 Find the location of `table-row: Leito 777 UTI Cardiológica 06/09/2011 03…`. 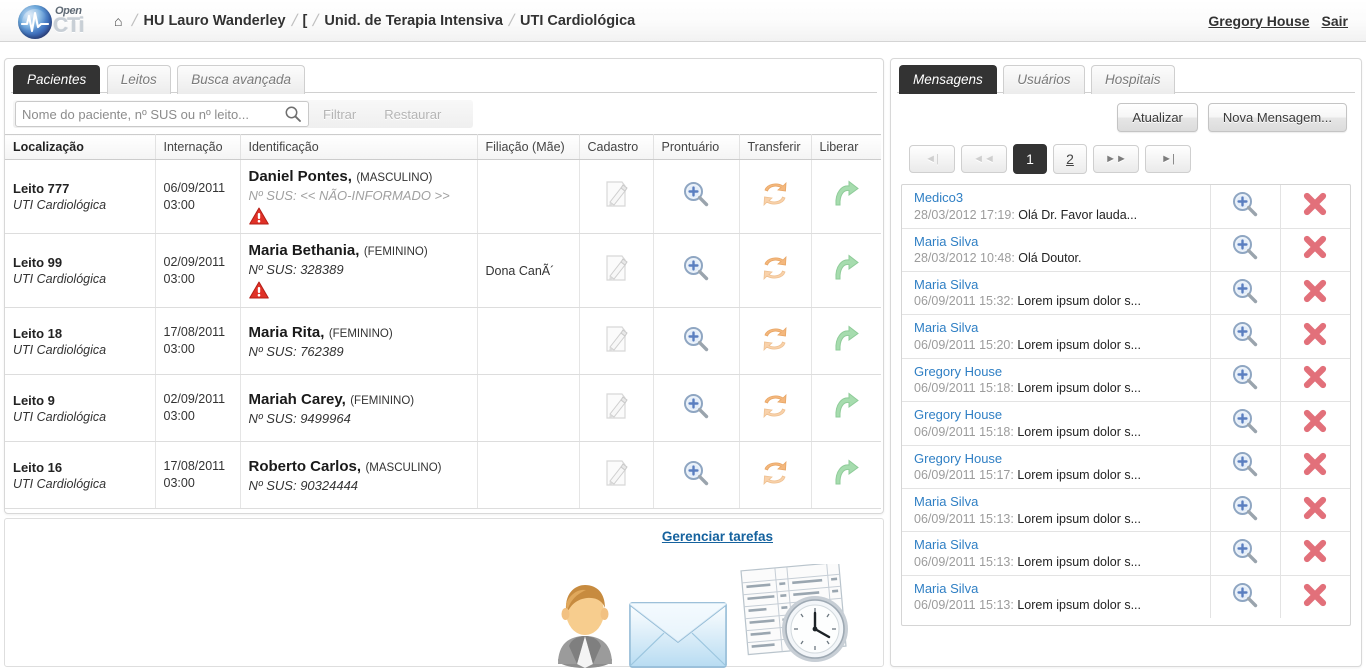

table-row: Leito 777 UTI Cardiológica 06/09/2011 03… is located at coordinates (443, 196).